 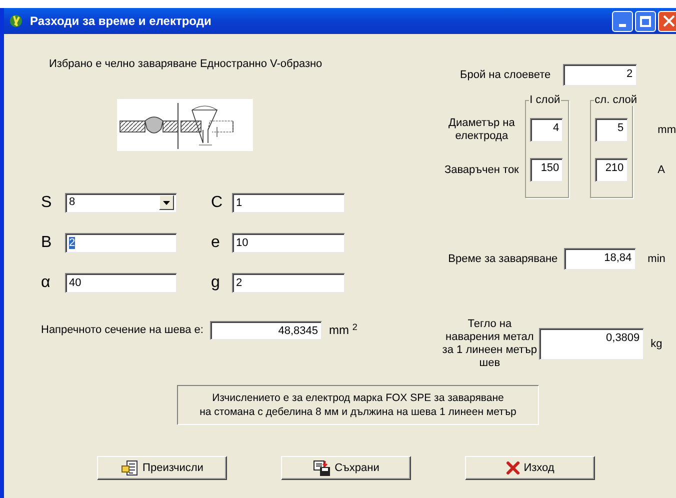 What do you see at coordinates (47, 203) in the screenshot?
I see `parameter-label: S` at bounding box center [47, 203].